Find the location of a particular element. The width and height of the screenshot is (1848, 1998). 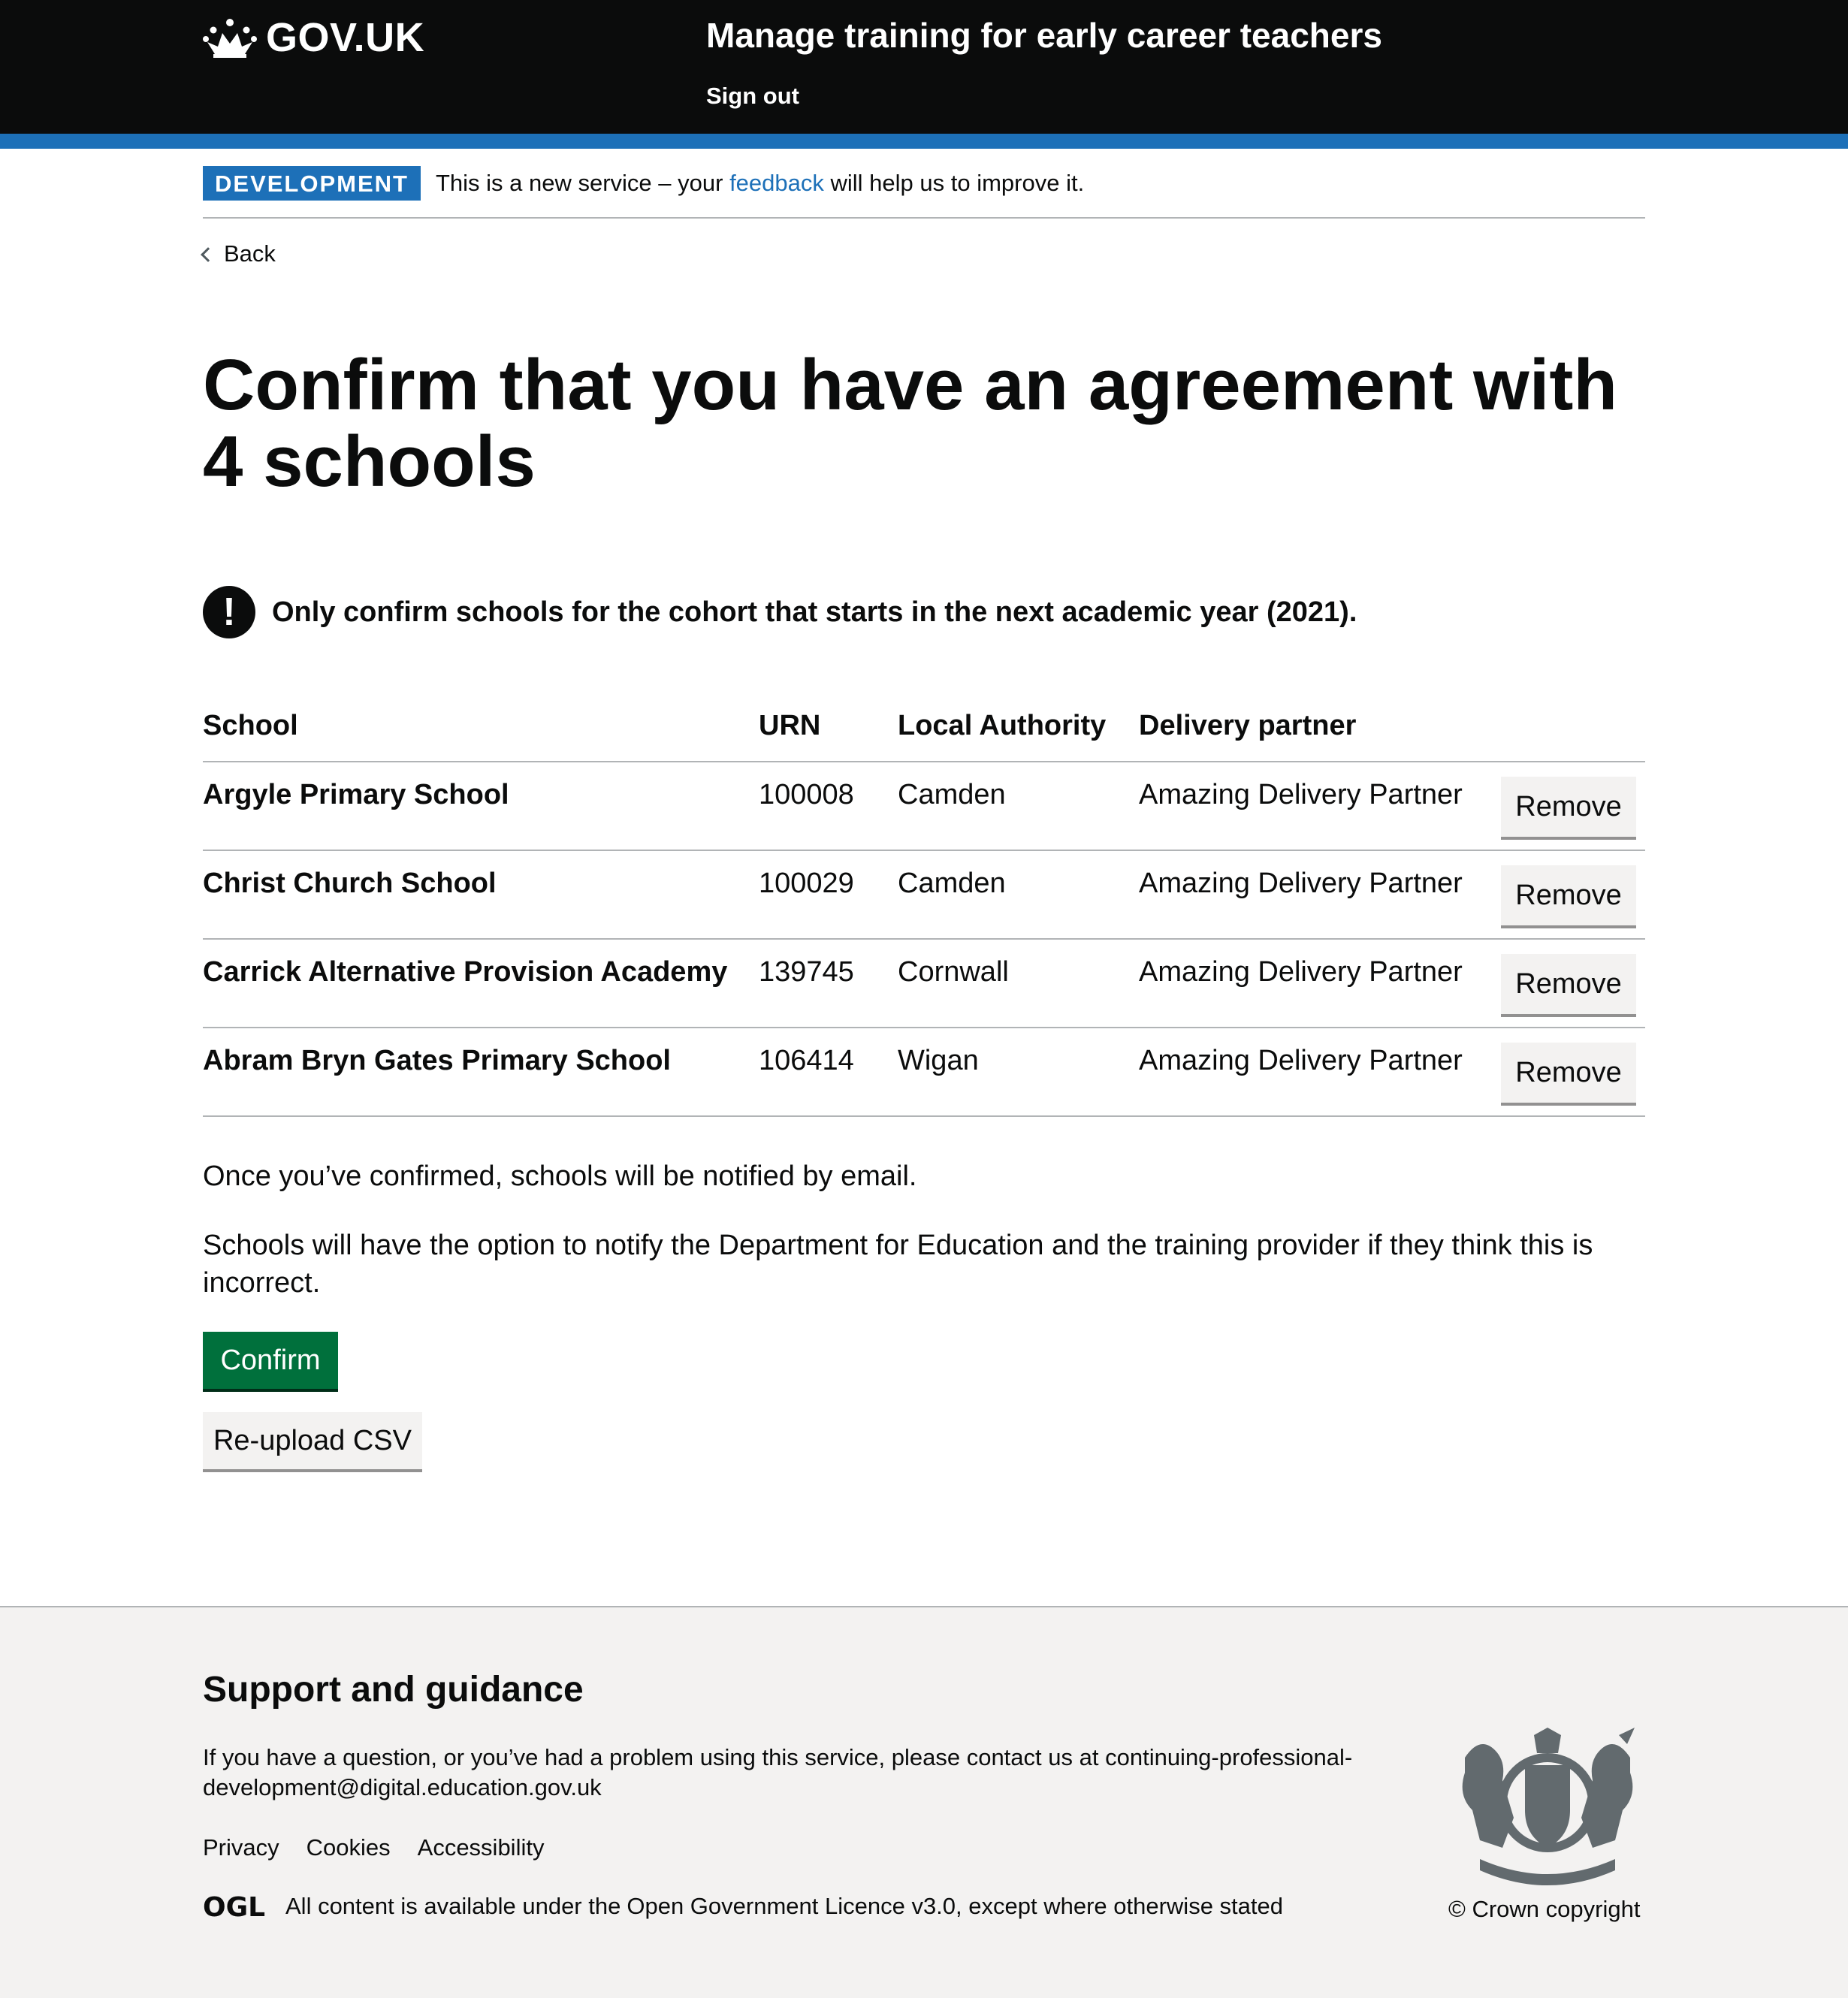

cookies-link: Cookies is located at coordinates (348, 1847).